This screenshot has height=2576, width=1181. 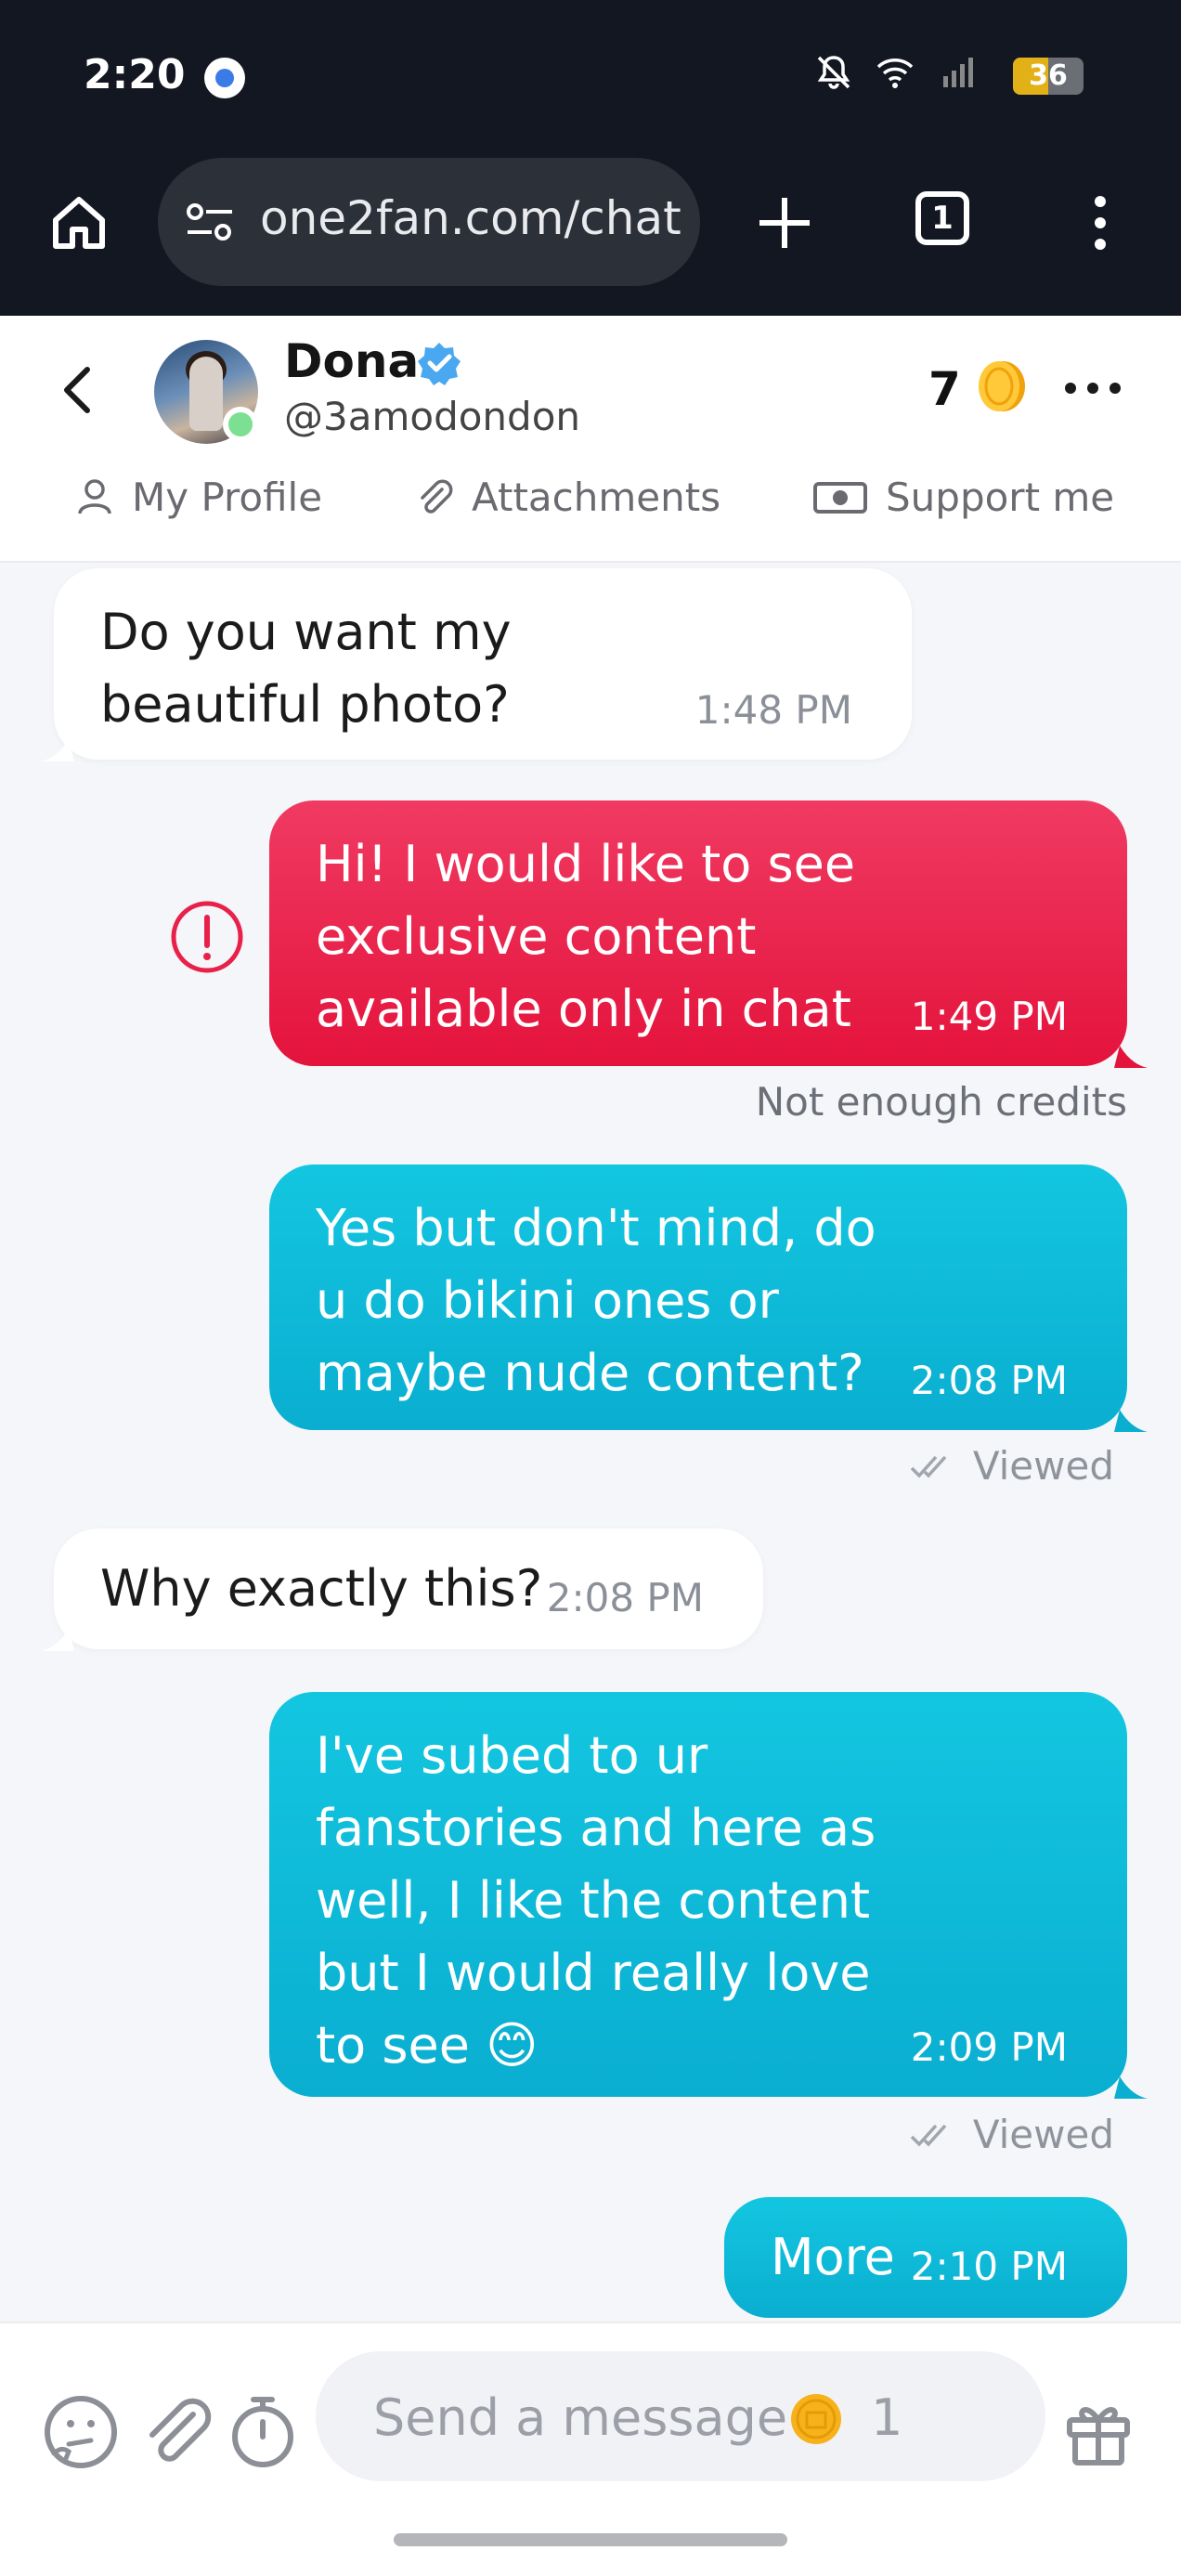 What do you see at coordinates (78, 222) in the screenshot?
I see `home-icon` at bounding box center [78, 222].